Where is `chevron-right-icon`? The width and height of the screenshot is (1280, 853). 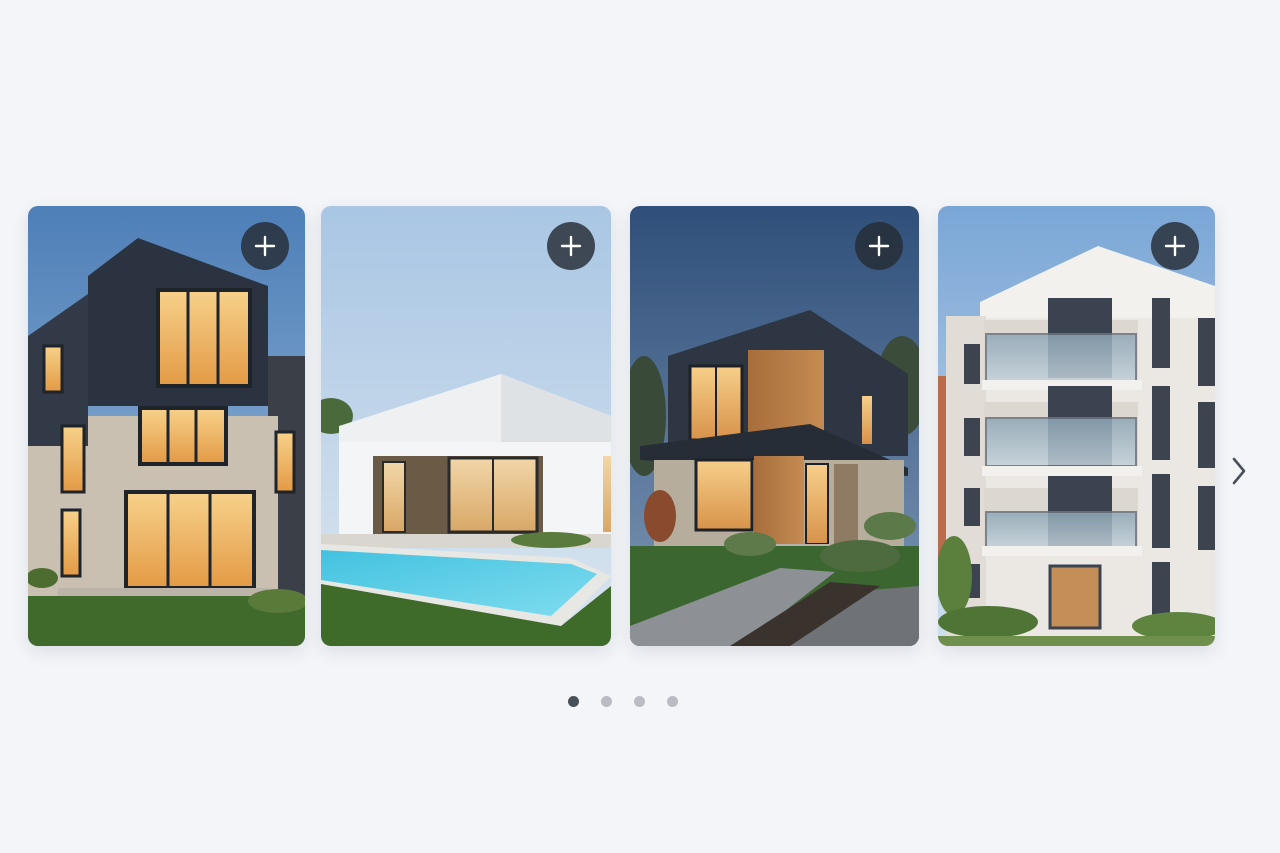 chevron-right-icon is located at coordinates (1239, 471).